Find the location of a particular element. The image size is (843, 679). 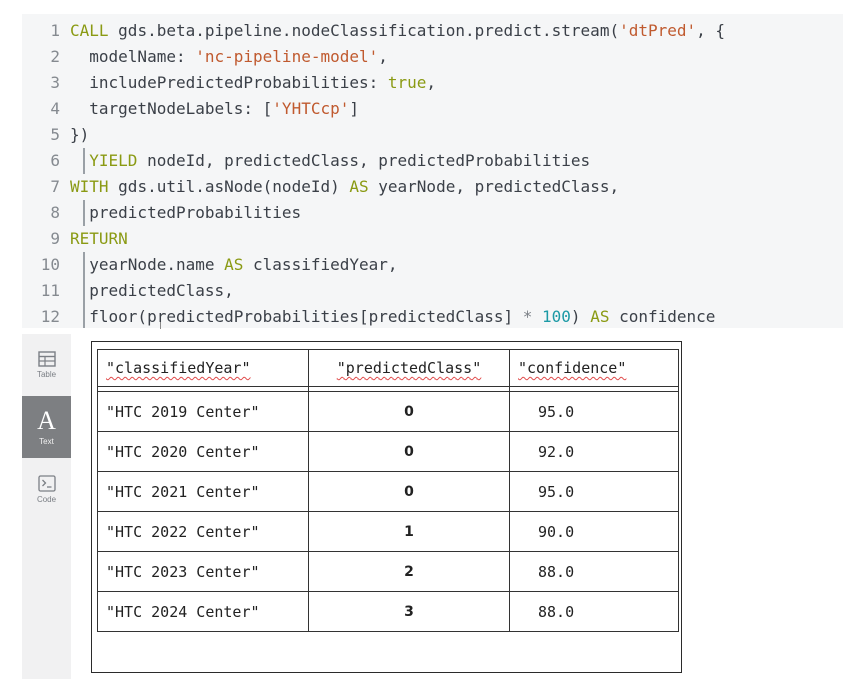

code-text: yearNode.name AS classifiedYear, is located at coordinates (234, 265).